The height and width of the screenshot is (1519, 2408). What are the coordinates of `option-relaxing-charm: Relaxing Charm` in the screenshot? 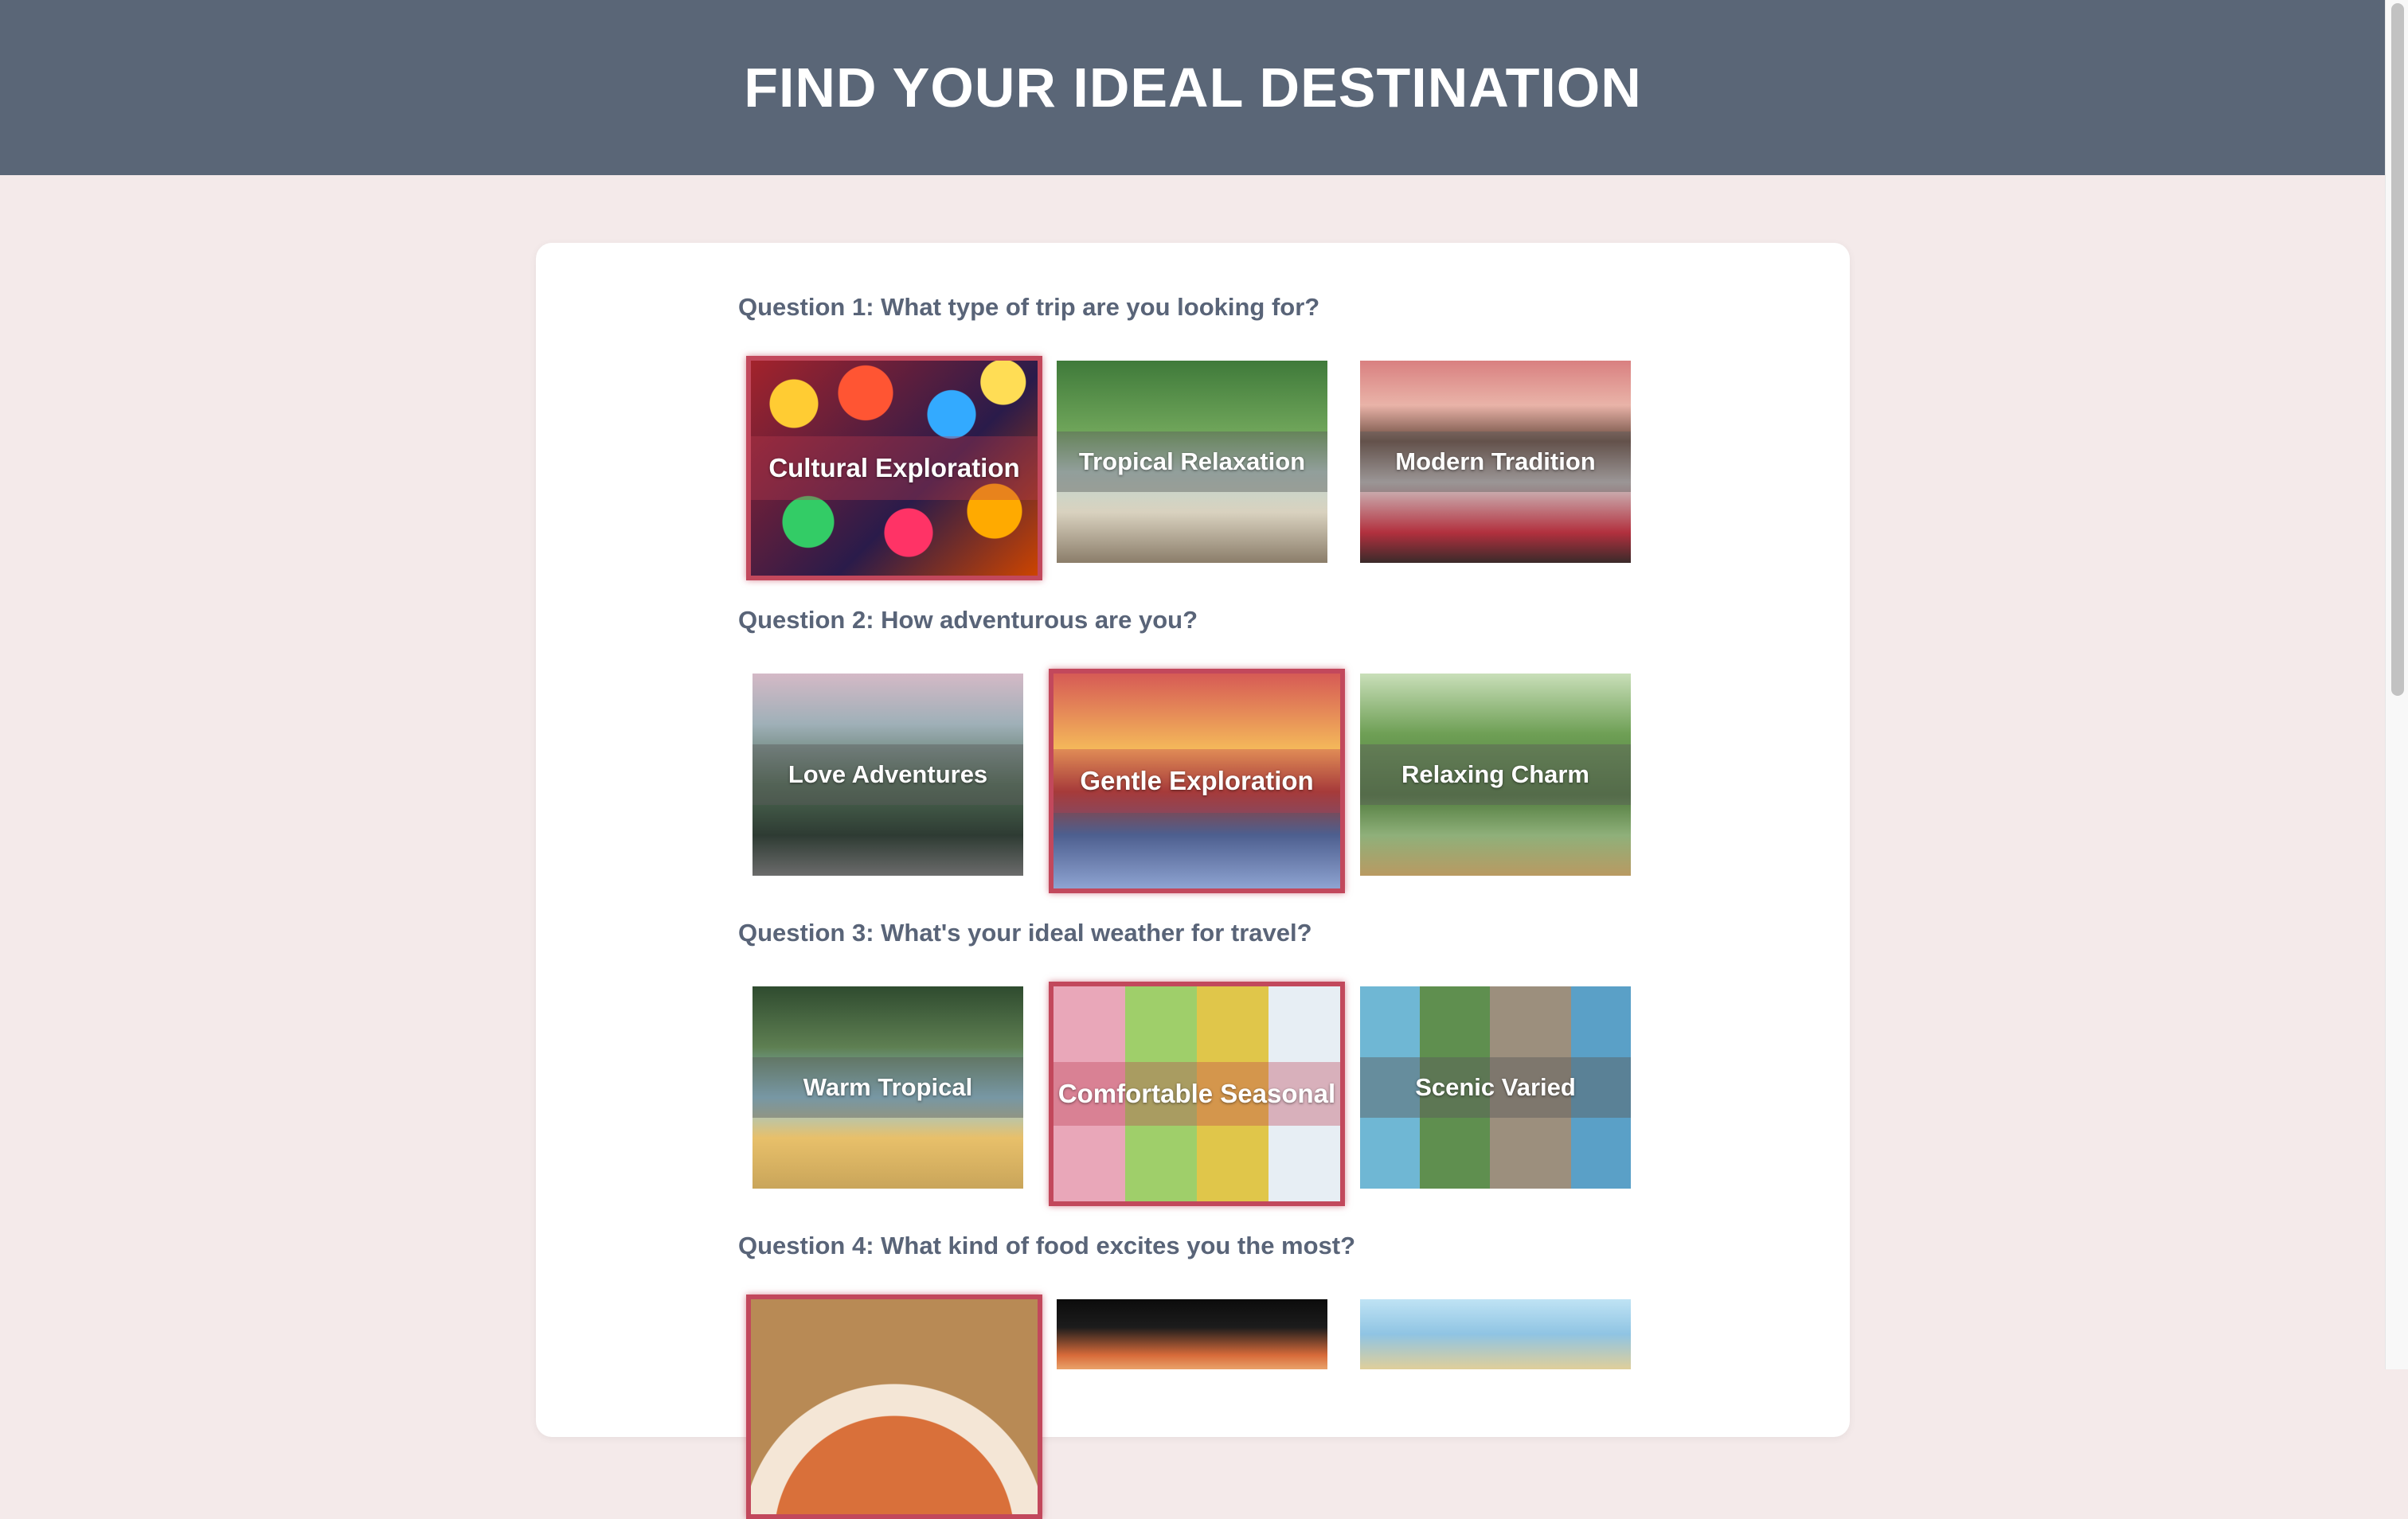 It's located at (1495, 775).